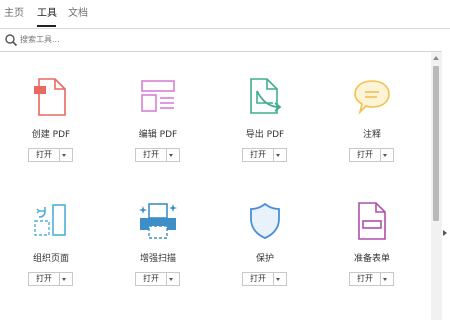 This screenshot has width=450, height=320. I want to click on tool-export-pdf: 导出 PDF 打开, so click(265, 132).